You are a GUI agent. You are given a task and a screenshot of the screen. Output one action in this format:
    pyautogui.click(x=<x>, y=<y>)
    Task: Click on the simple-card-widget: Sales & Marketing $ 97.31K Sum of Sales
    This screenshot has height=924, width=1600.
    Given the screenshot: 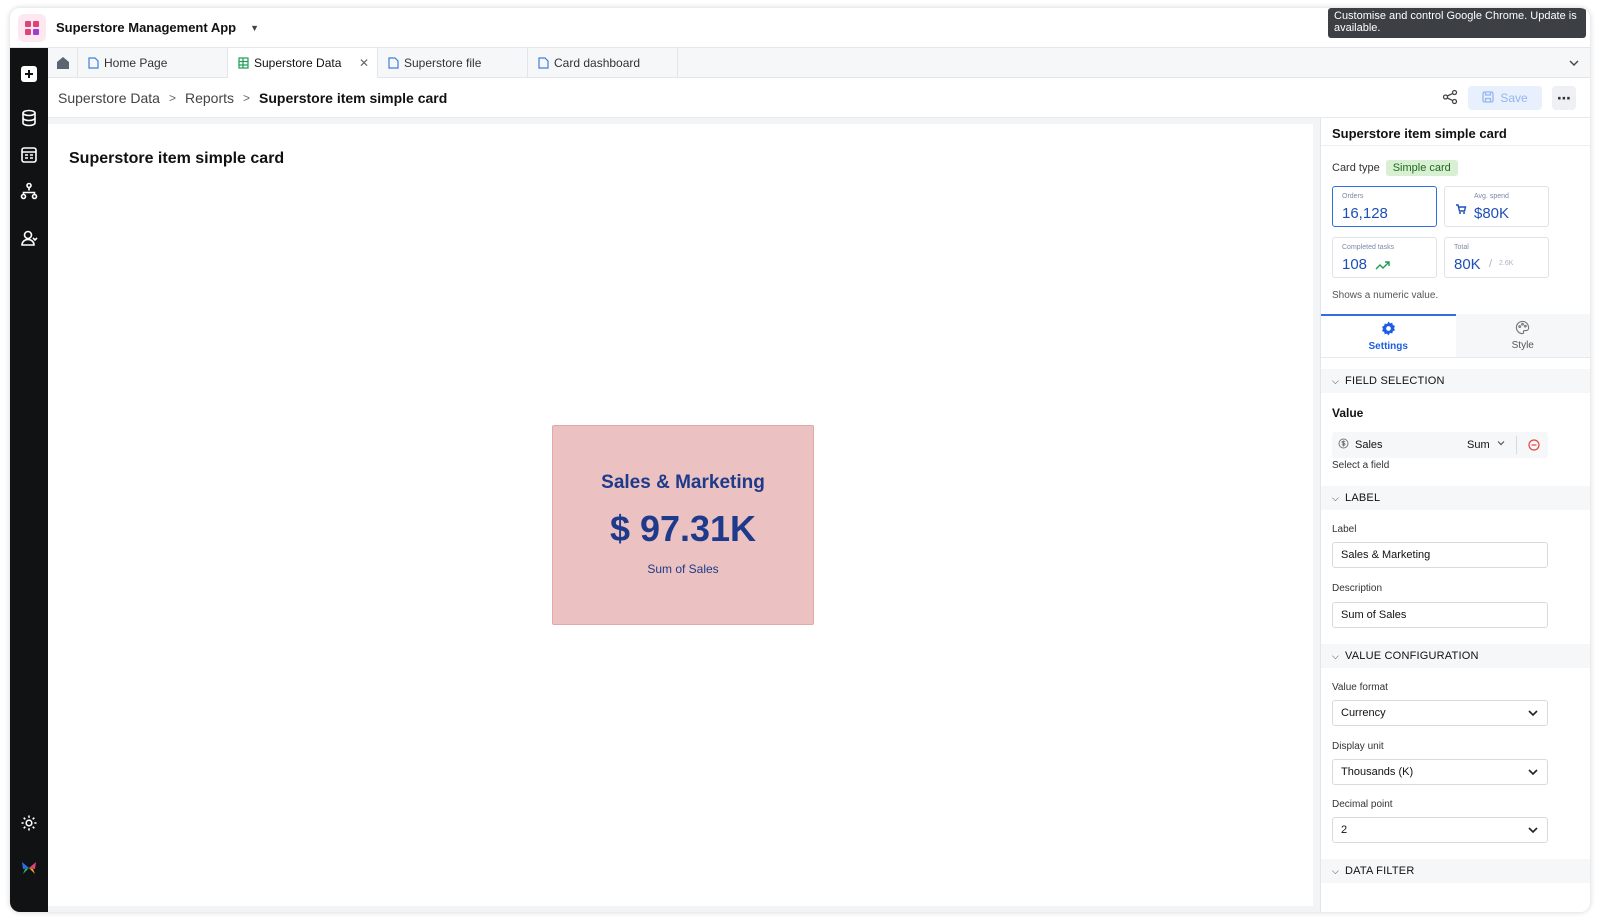 What is the action you would take?
    pyautogui.click(x=683, y=525)
    